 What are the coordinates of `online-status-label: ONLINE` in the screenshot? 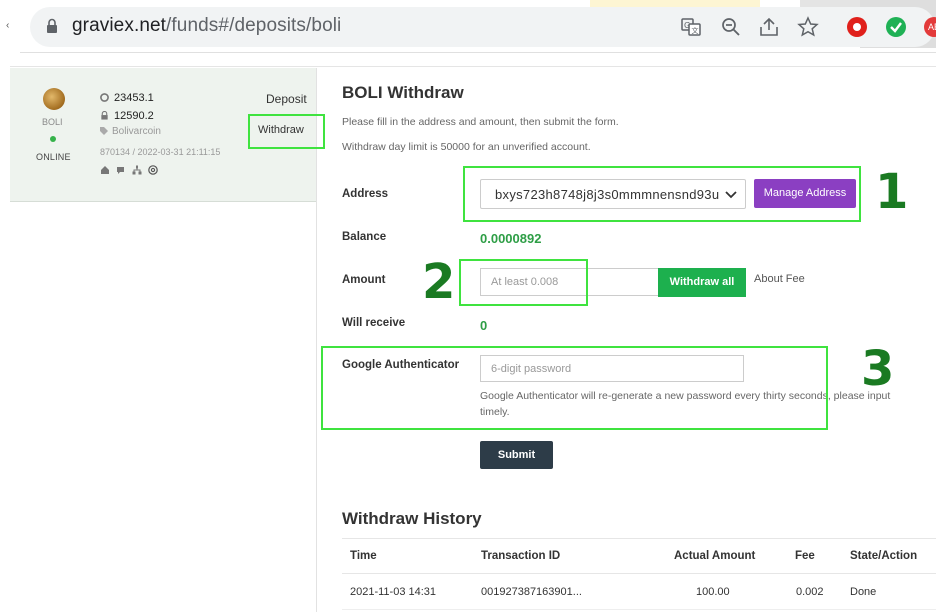 It's located at (53, 157).